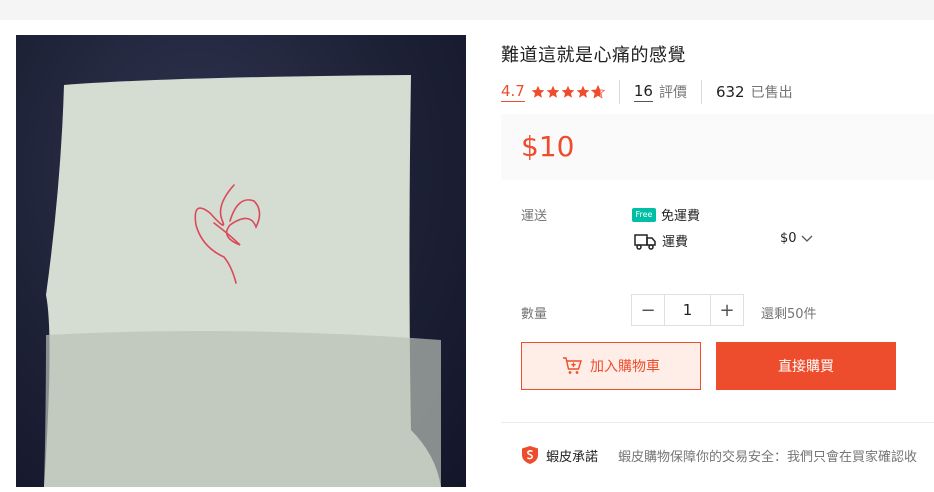  I want to click on free-shipping: Free 免運費, so click(666, 214).